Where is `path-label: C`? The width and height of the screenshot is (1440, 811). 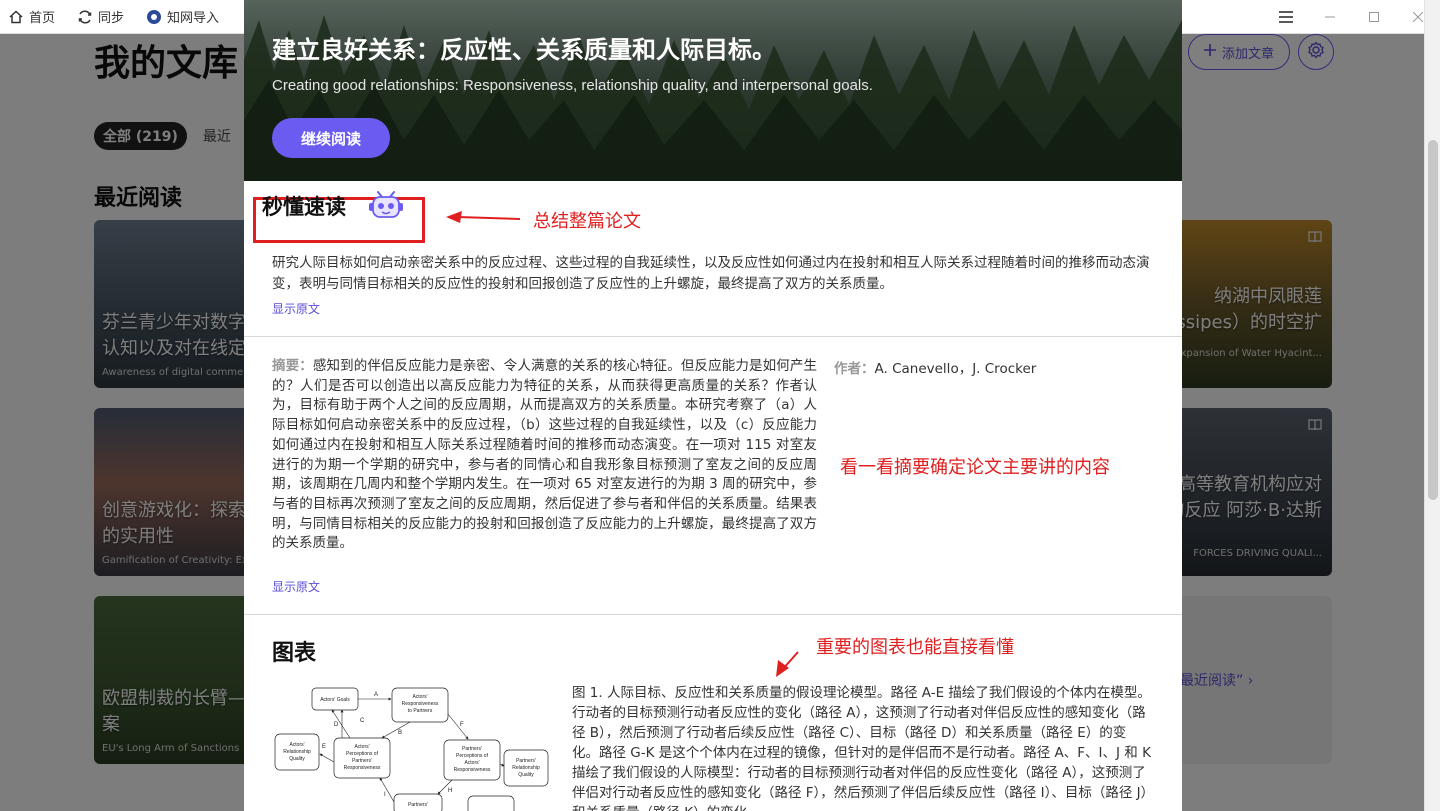
path-label: C is located at coordinates (362, 721).